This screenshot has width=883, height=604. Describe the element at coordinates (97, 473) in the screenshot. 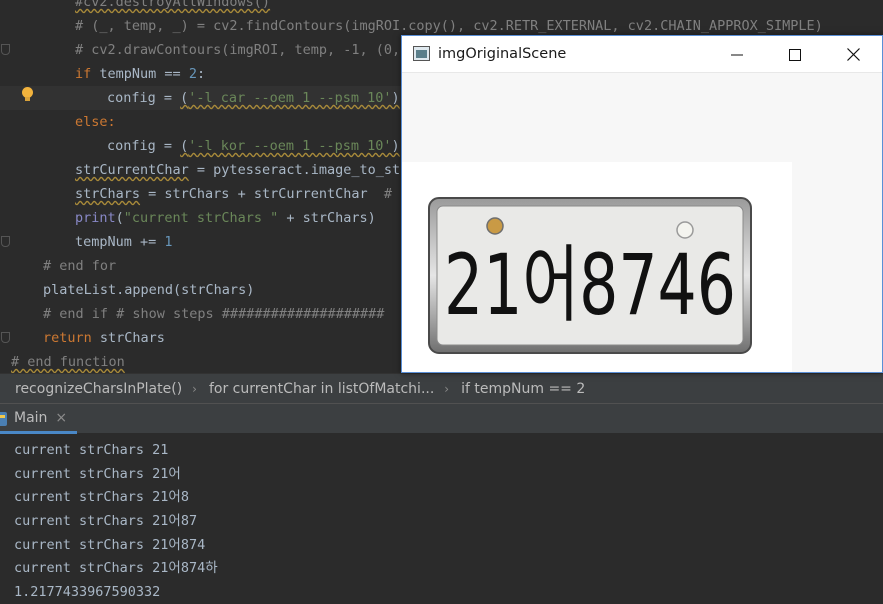

I see `console-line: current strChars 21어` at that location.